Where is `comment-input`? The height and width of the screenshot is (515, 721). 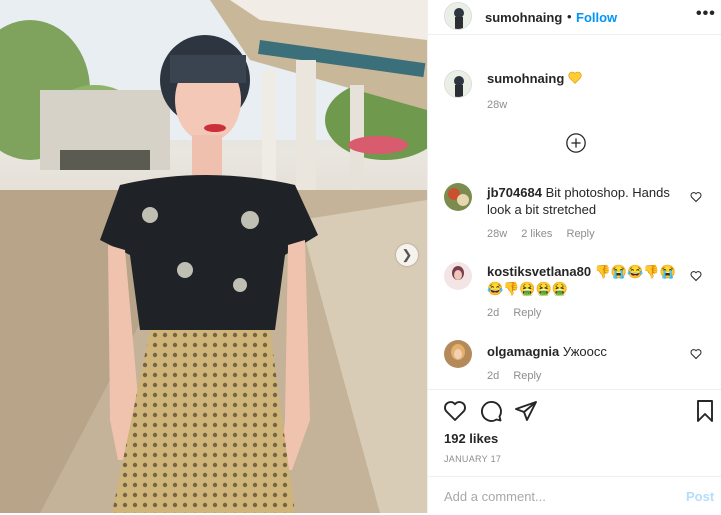
comment-input is located at coordinates (554, 496).